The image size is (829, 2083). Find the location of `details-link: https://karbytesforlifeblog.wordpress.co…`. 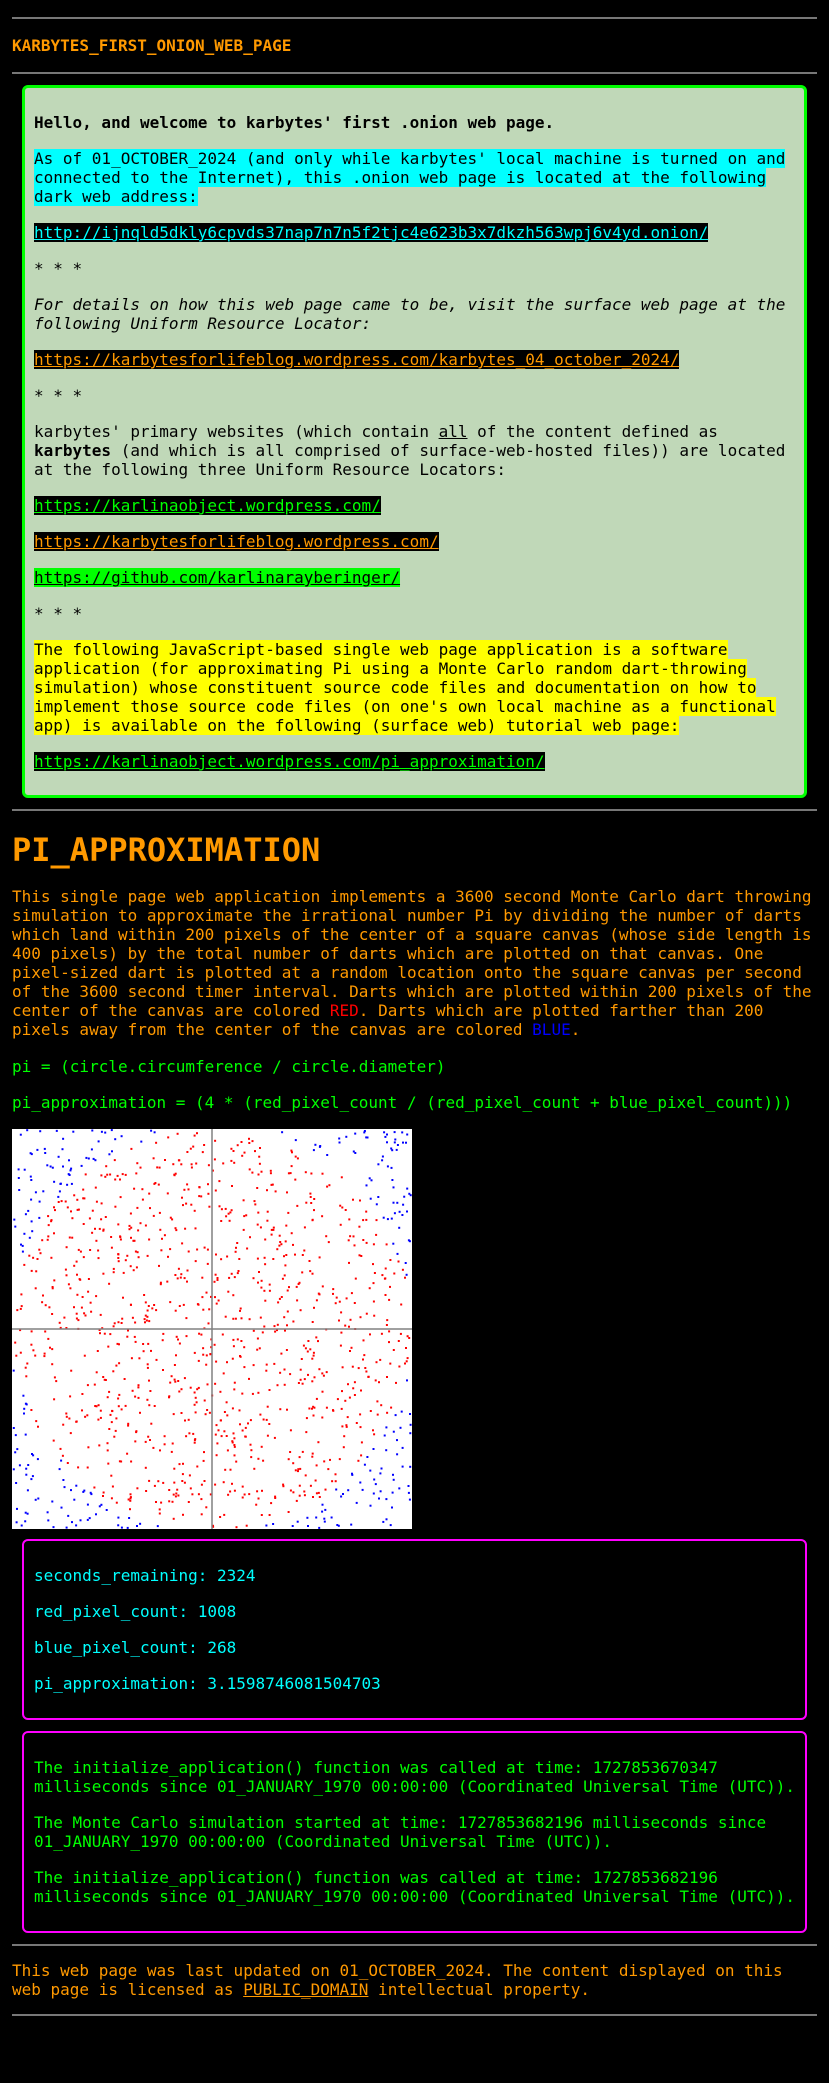

details-link: https://karbytesforlifeblog.wordpress.co… is located at coordinates (357, 359).